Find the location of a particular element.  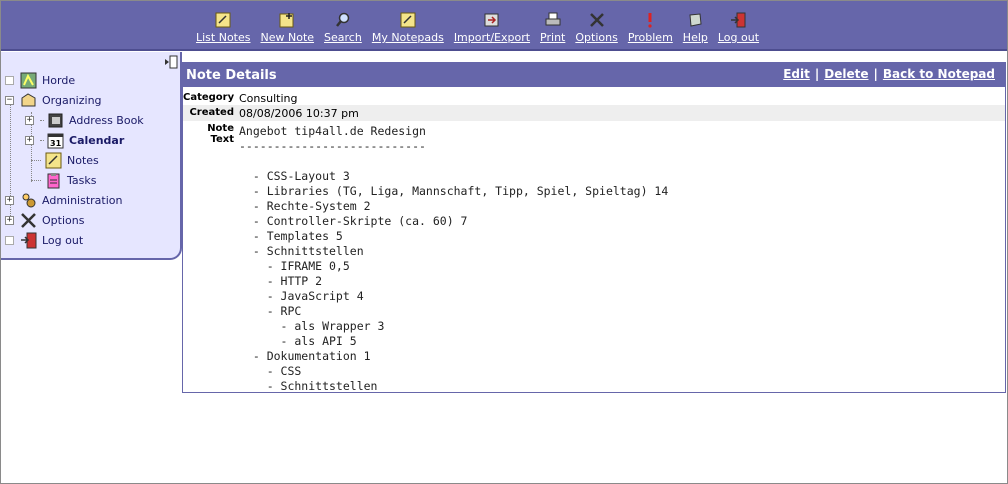

sidebar-item-tasks: Tasks is located at coordinates (74, 180).